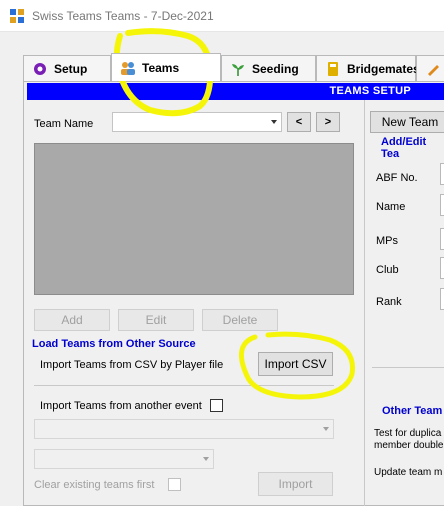 This screenshot has height=506, width=444. I want to click on panel-divider, so click(364, 303).